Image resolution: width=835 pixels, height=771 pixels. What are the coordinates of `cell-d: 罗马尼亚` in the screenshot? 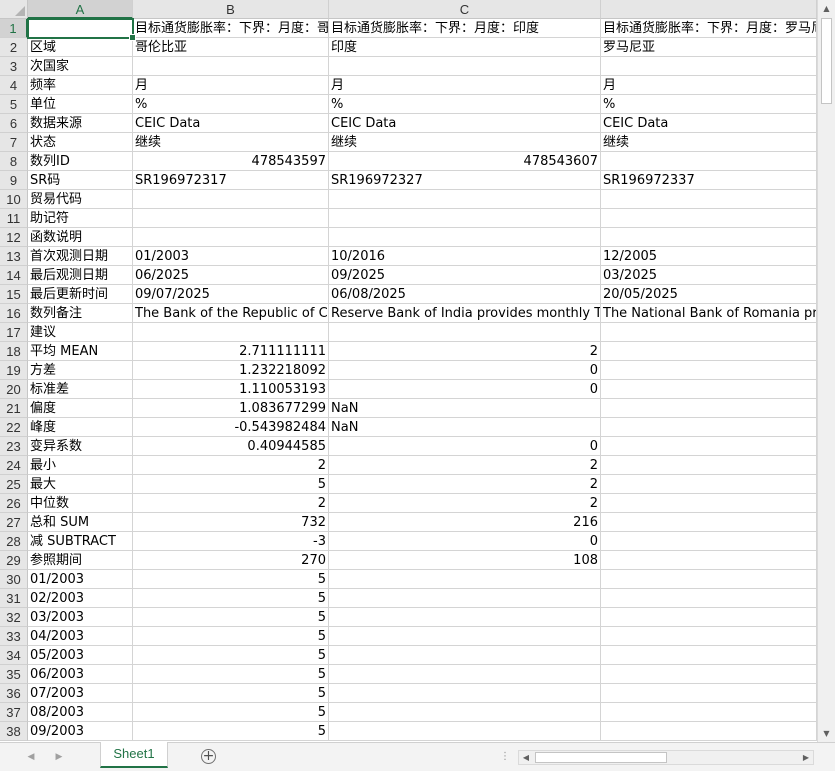 It's located at (709, 47).